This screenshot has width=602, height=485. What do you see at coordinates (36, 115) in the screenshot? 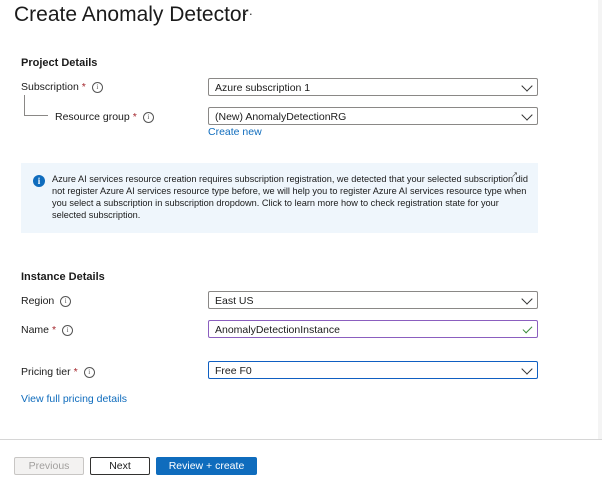
I see `tree-connector-horizontal` at bounding box center [36, 115].